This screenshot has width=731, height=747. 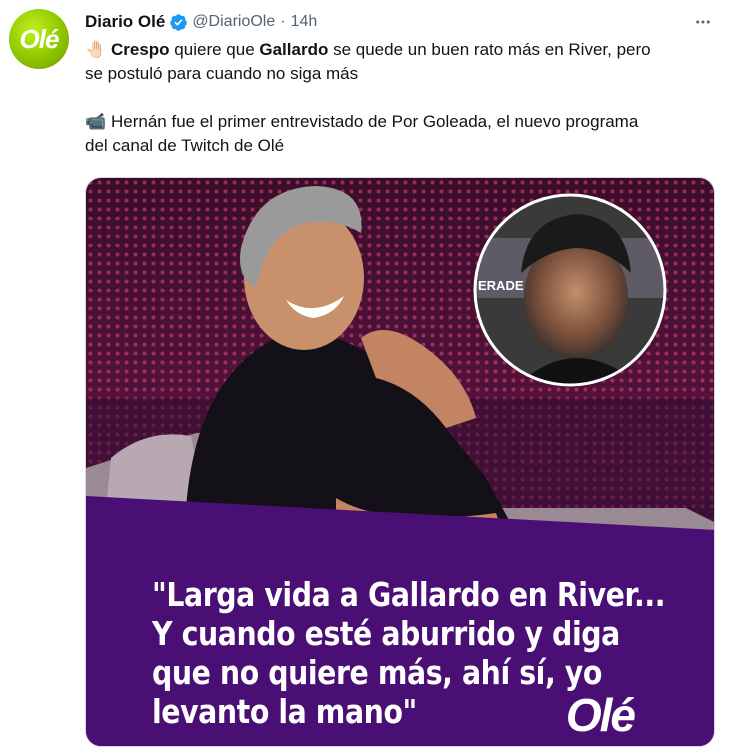 I want to click on quote-line: que no quiere más, ahí sí, yo, so click(x=377, y=672).